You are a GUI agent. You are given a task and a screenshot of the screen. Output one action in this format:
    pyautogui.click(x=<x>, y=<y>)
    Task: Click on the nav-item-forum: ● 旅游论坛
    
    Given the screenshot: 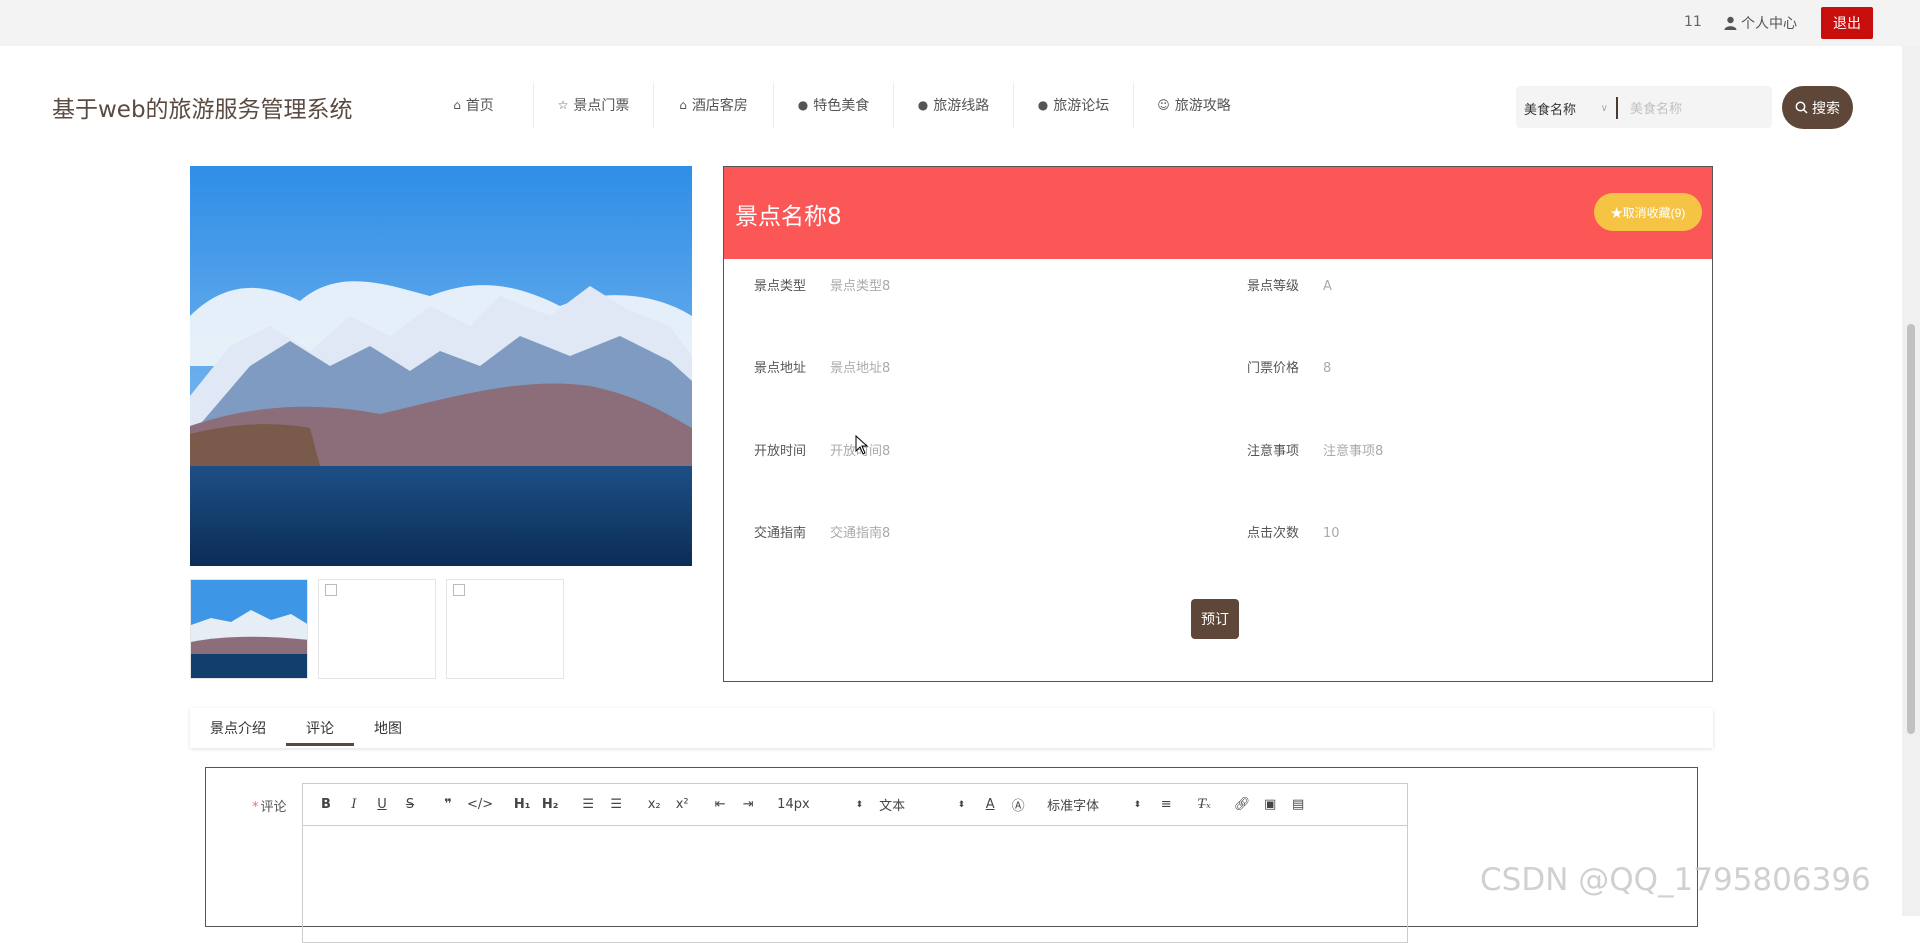 What is the action you would take?
    pyautogui.click(x=1074, y=105)
    